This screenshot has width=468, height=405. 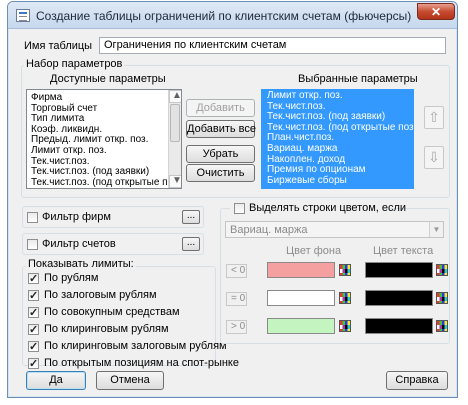 I want to click on available-list-scrollbar: ▲ ▼, so click(x=174, y=139).